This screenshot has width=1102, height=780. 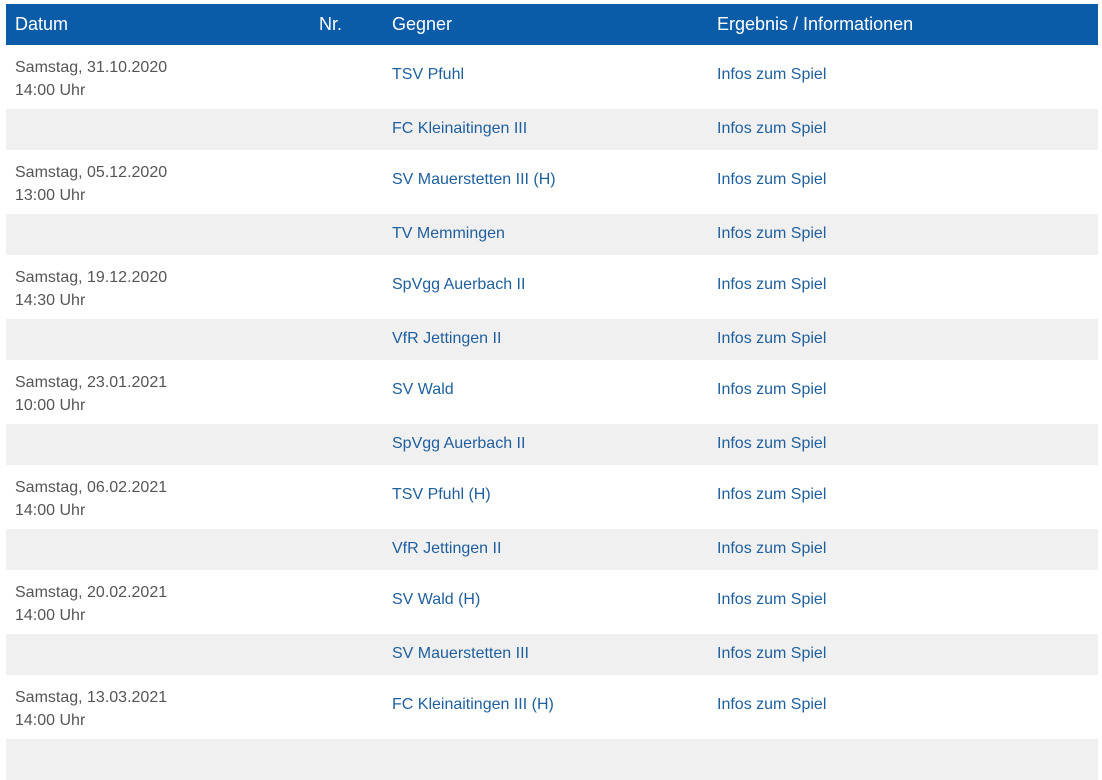 What do you see at coordinates (91, 277) in the screenshot?
I see `match-day: Samstag, 19.12.2020` at bounding box center [91, 277].